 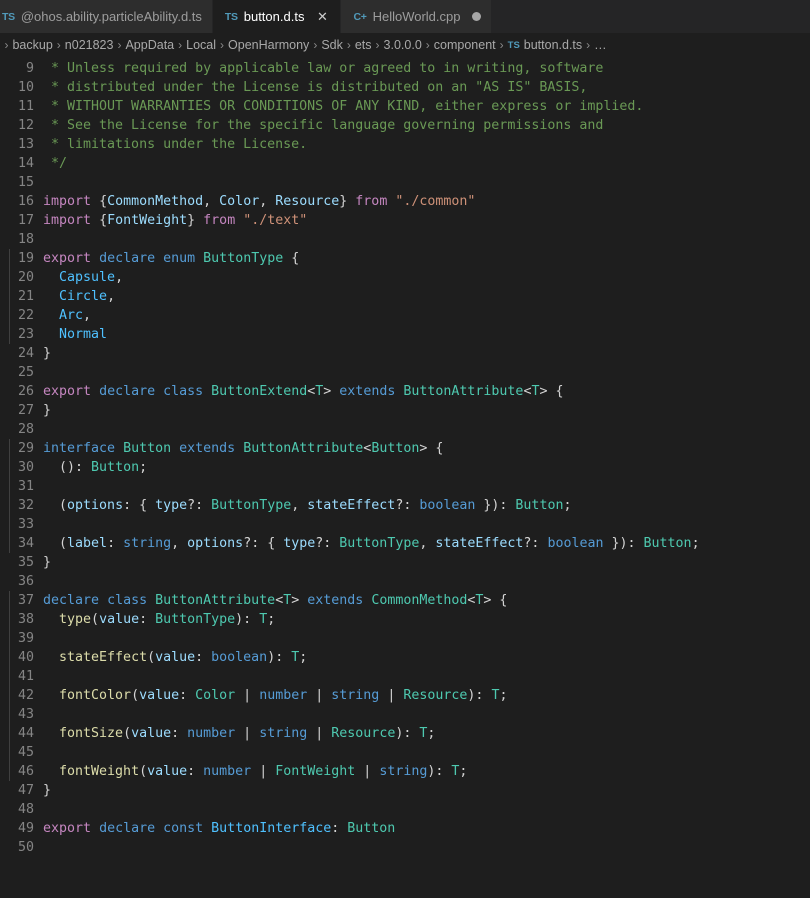 What do you see at coordinates (426, 163) in the screenshot?
I see `code-line: */` at bounding box center [426, 163].